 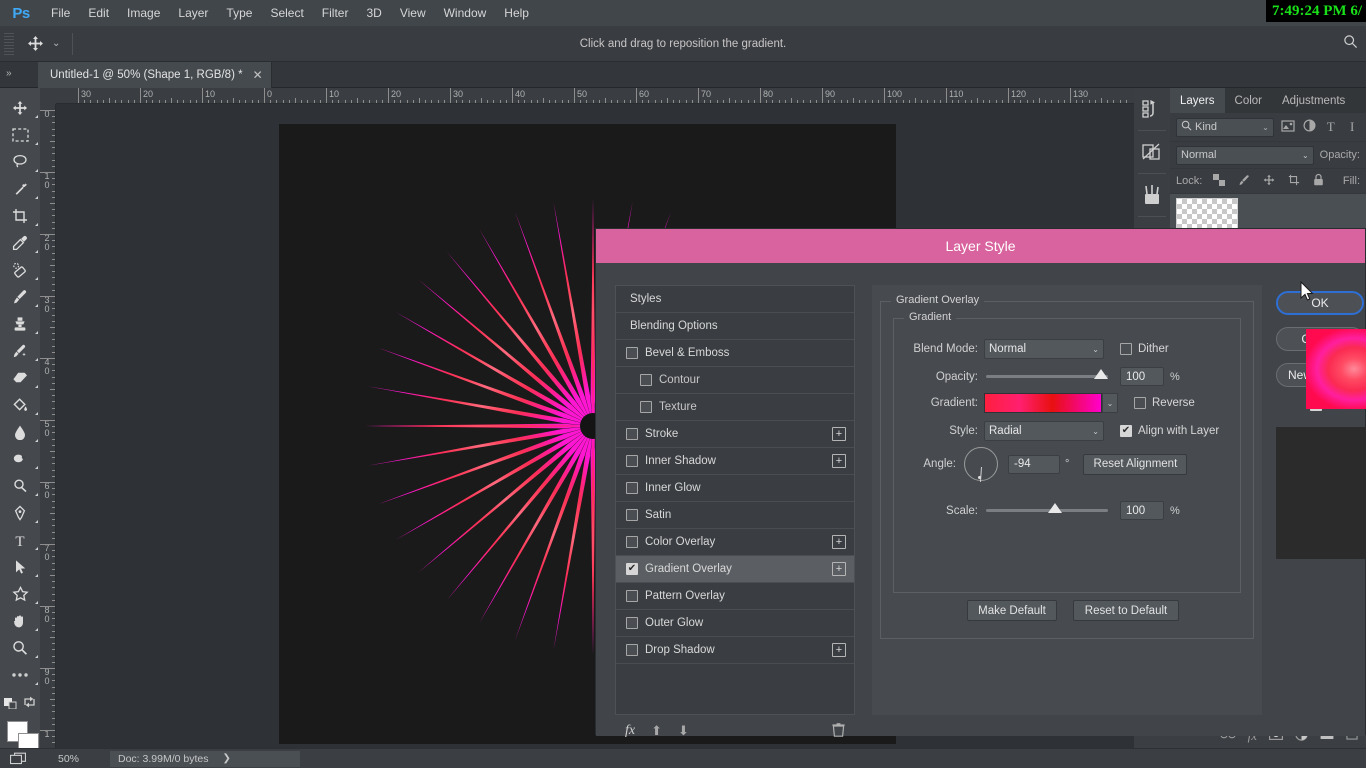 I want to click on menu-item-edit: Edit, so click(x=98, y=13).